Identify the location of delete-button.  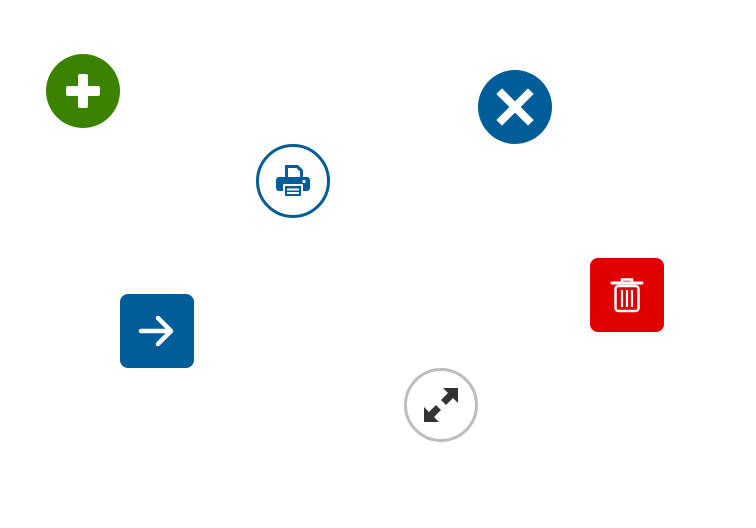
(627, 295).